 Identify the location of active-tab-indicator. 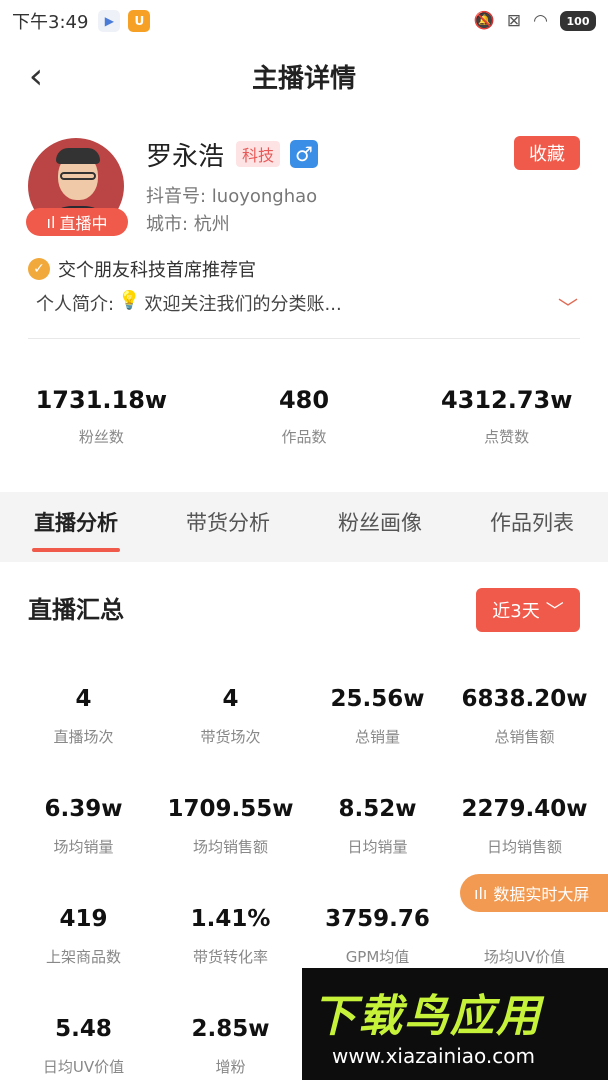
(76, 550).